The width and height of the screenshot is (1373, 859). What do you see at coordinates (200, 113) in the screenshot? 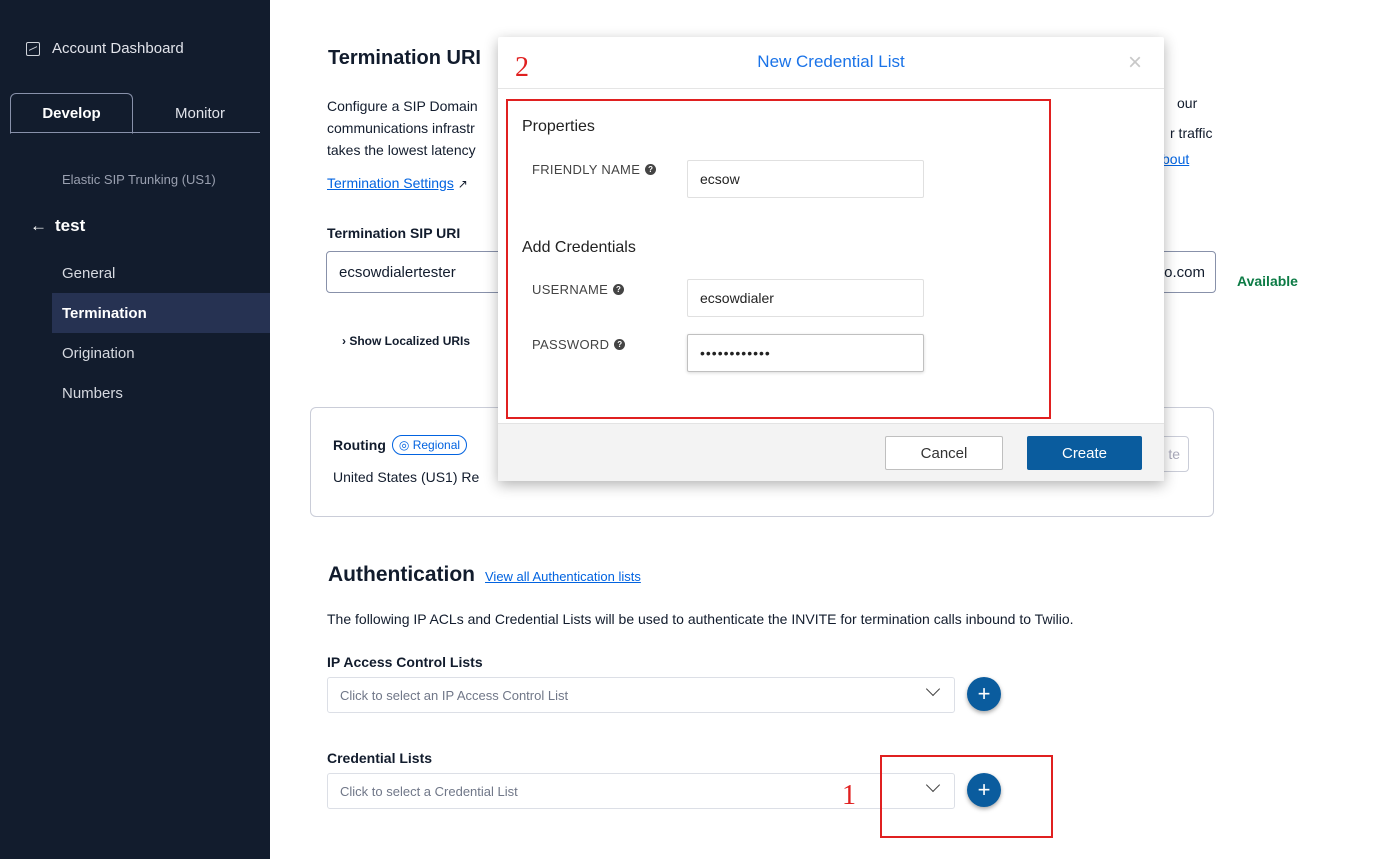
I see `tab-monitor: Monitor` at bounding box center [200, 113].